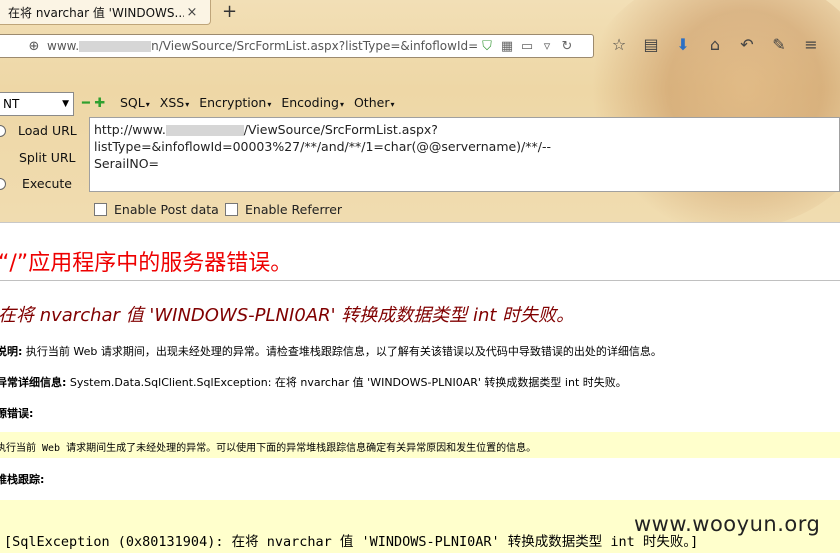 This screenshot has height=553, width=840. I want to click on close-icon: ×, so click(192, 12).